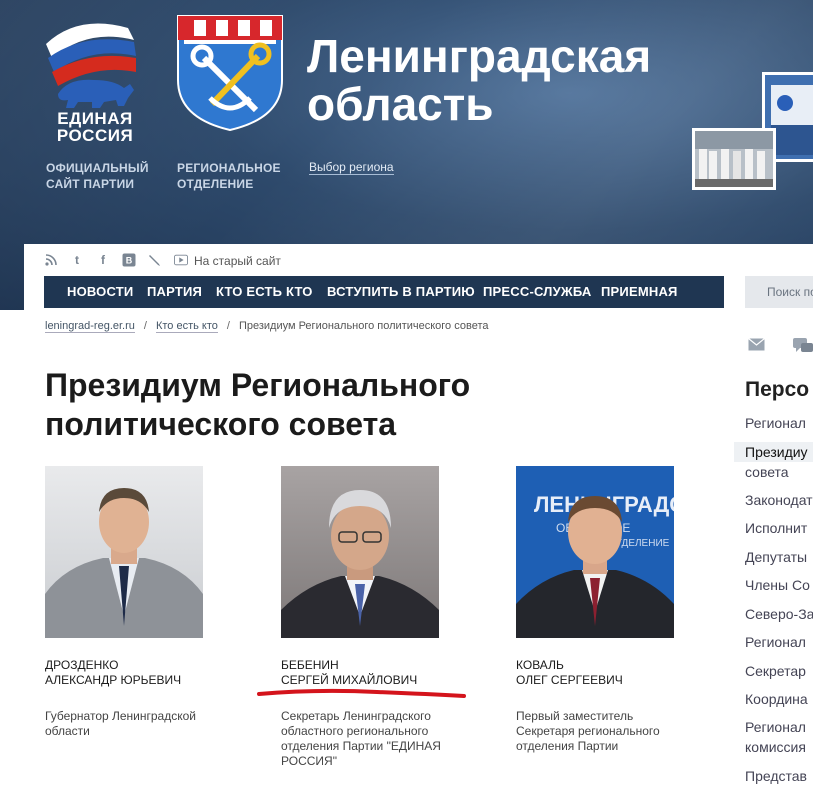 Image resolution: width=813 pixels, height=804 pixels. What do you see at coordinates (155, 260) in the screenshot?
I see `livejournal-icon` at bounding box center [155, 260].